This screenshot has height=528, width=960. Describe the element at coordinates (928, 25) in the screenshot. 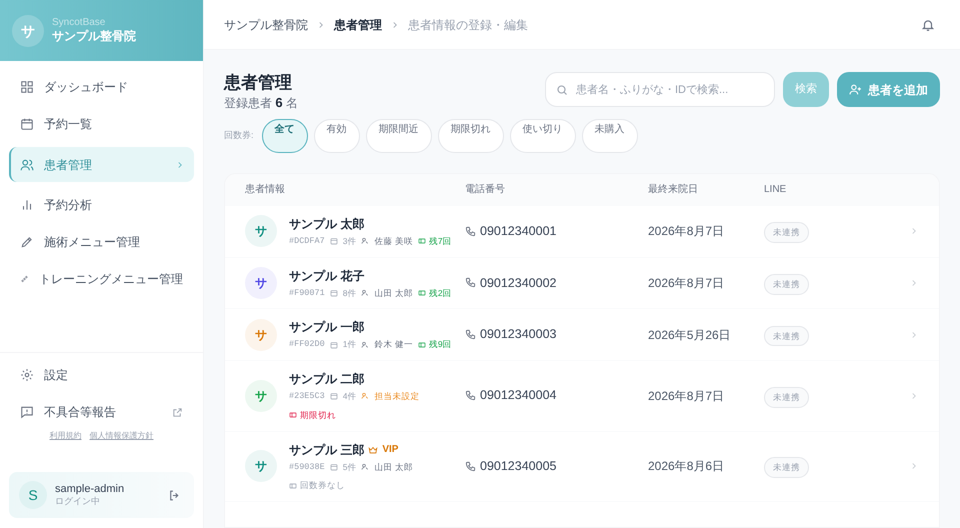

I see `bell-icon` at that location.